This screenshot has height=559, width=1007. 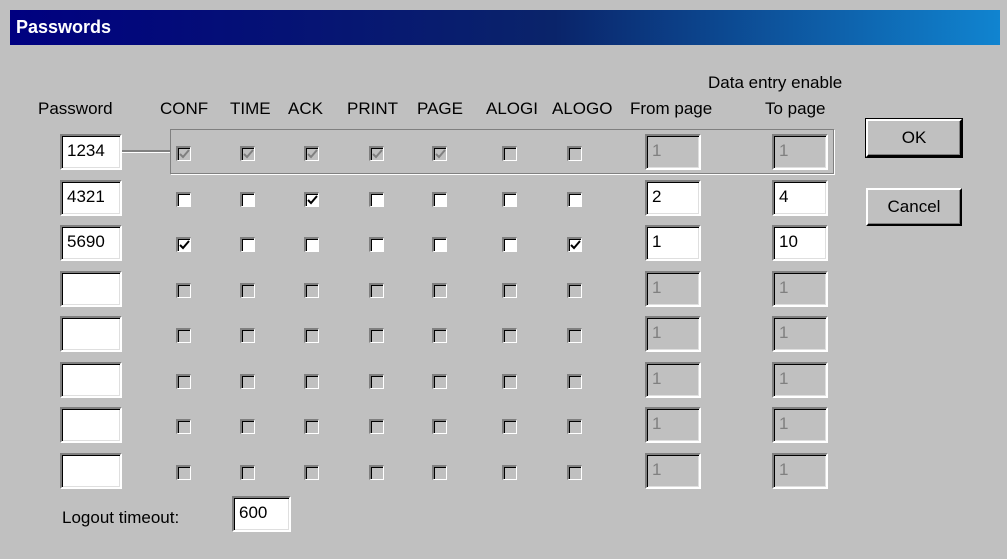 What do you see at coordinates (75, 108) in the screenshot?
I see `password-header: Password` at bounding box center [75, 108].